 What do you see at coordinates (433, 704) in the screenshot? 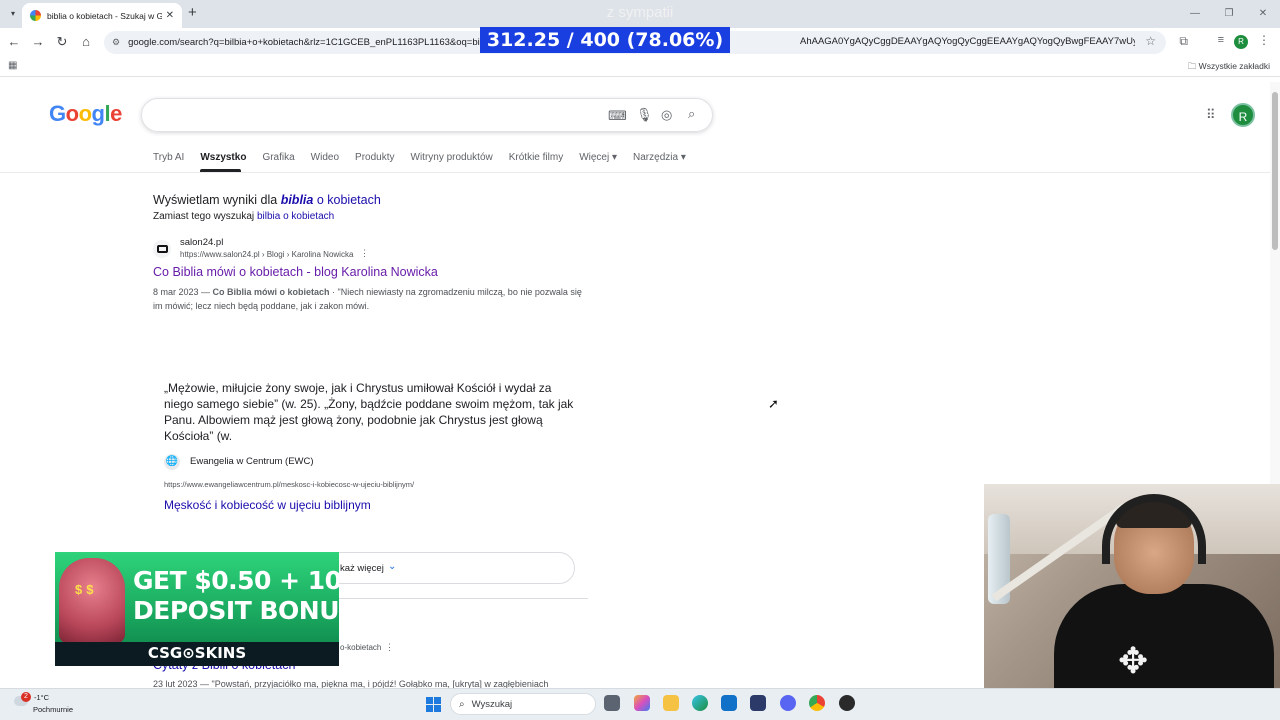
I see `start-button-icon` at bounding box center [433, 704].